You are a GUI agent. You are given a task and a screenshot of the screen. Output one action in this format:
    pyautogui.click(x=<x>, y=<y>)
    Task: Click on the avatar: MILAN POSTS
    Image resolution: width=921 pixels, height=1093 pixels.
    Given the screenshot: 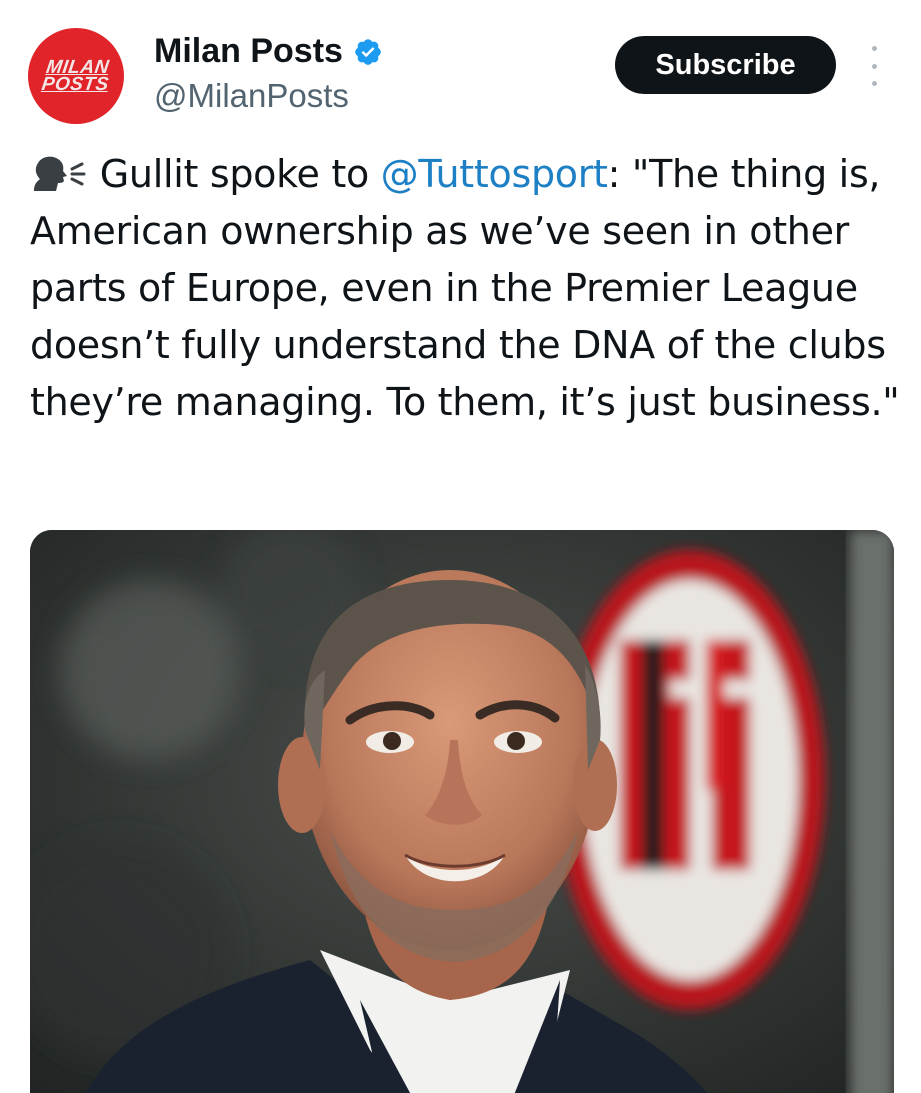 What is the action you would take?
    pyautogui.click(x=76, y=76)
    